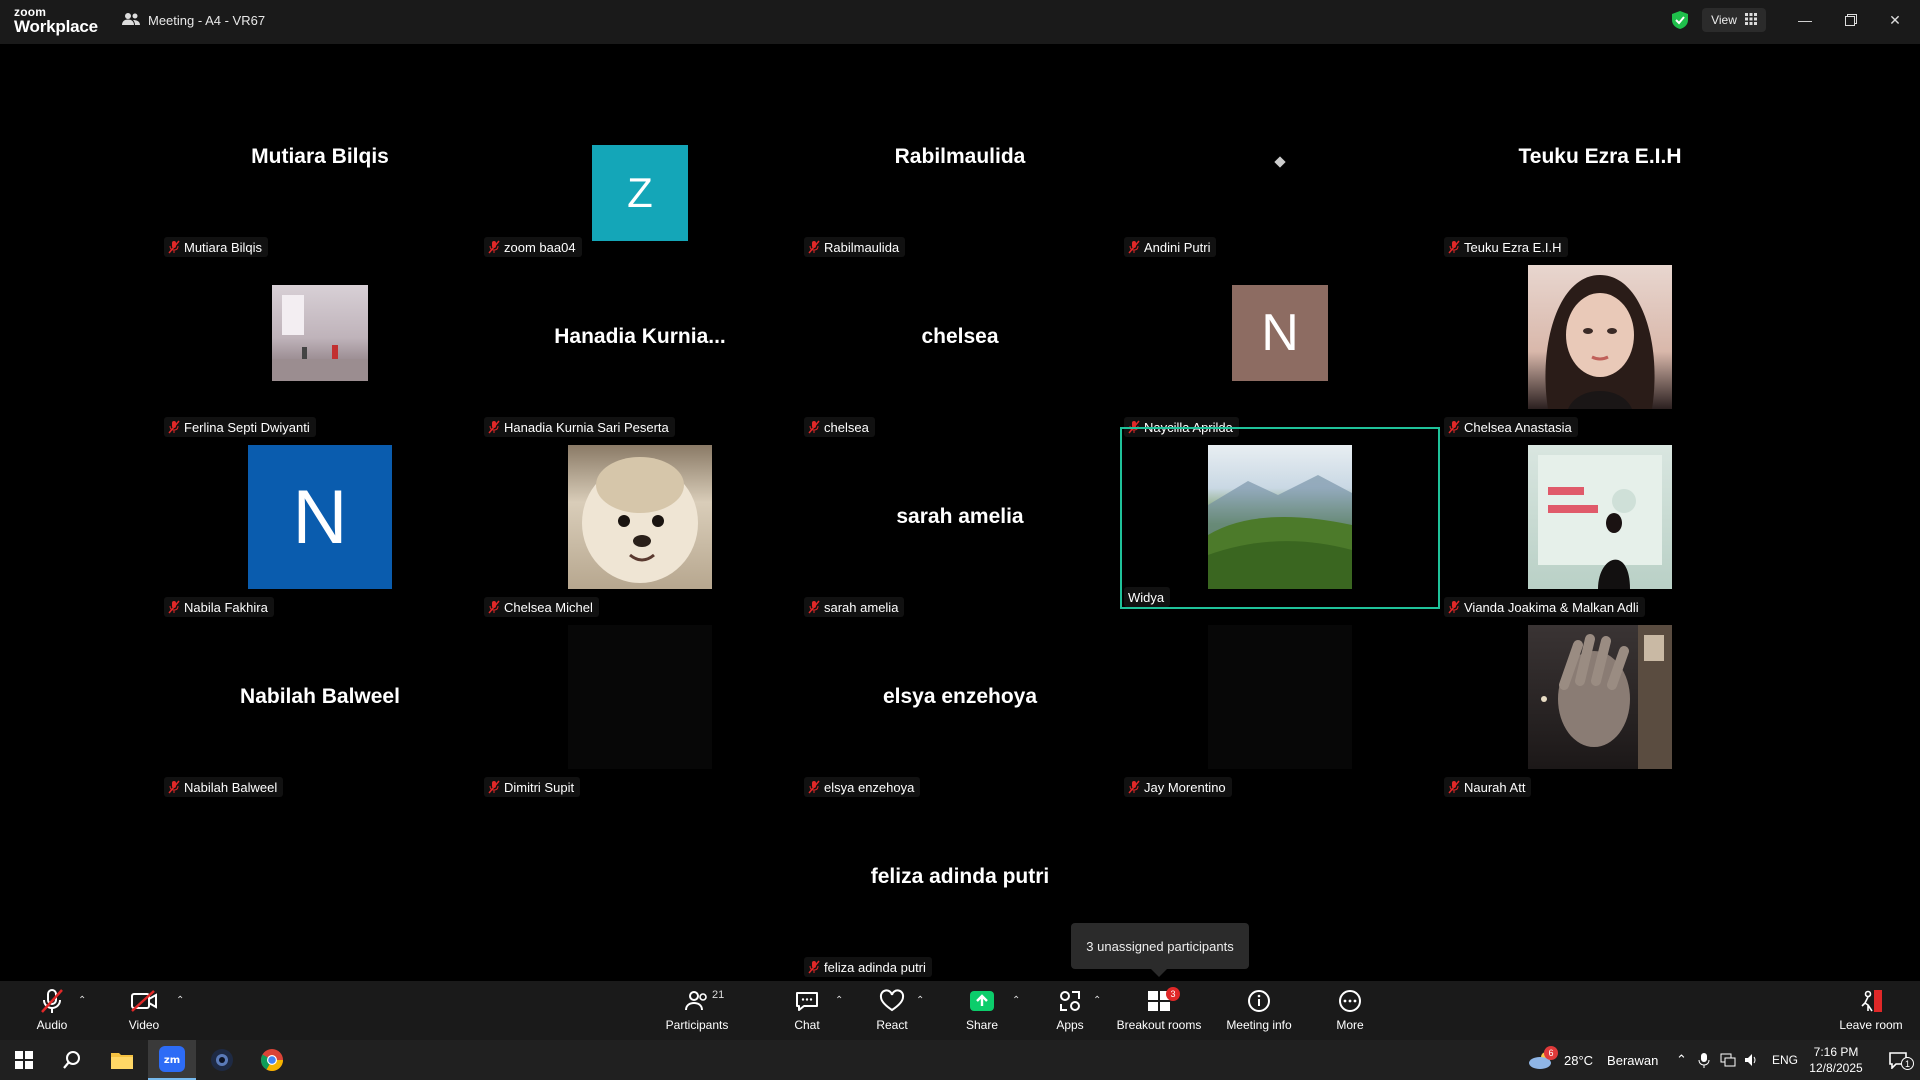 The width and height of the screenshot is (1920, 1080). Describe the element at coordinates (1551, 1053) in the screenshot. I see `weather-alert-badge: 6` at that location.